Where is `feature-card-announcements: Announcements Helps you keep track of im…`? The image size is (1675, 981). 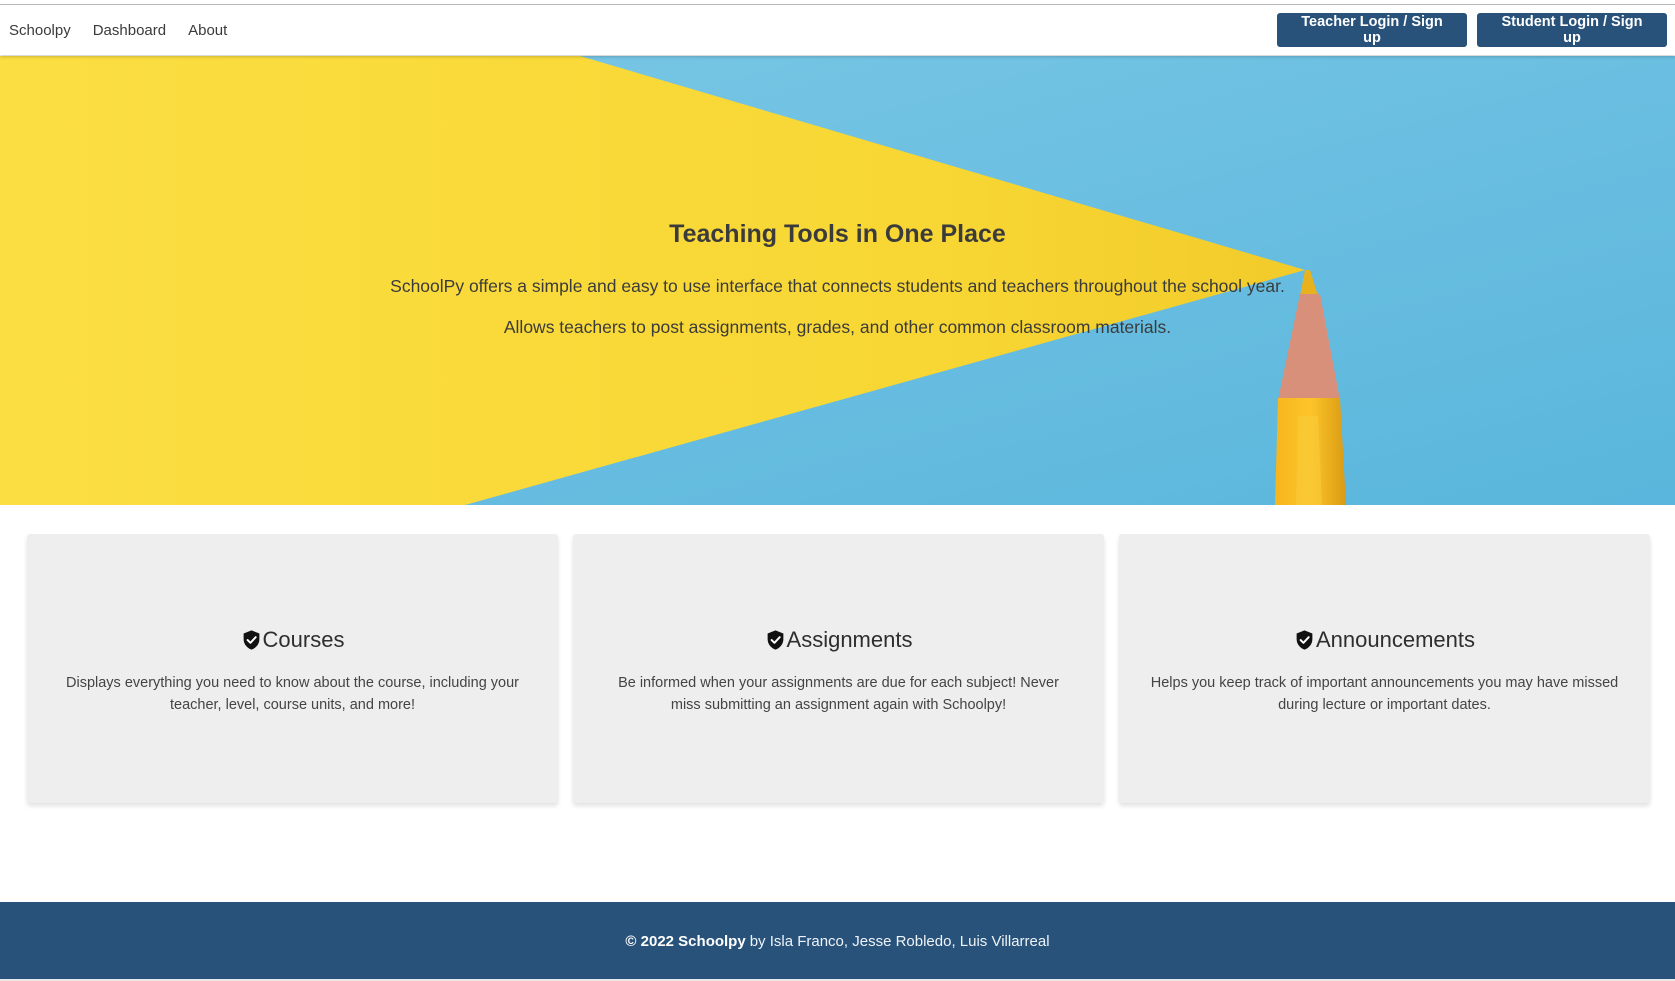
feature-card-announcements: Announcements Helps you keep track of im… is located at coordinates (1384, 668).